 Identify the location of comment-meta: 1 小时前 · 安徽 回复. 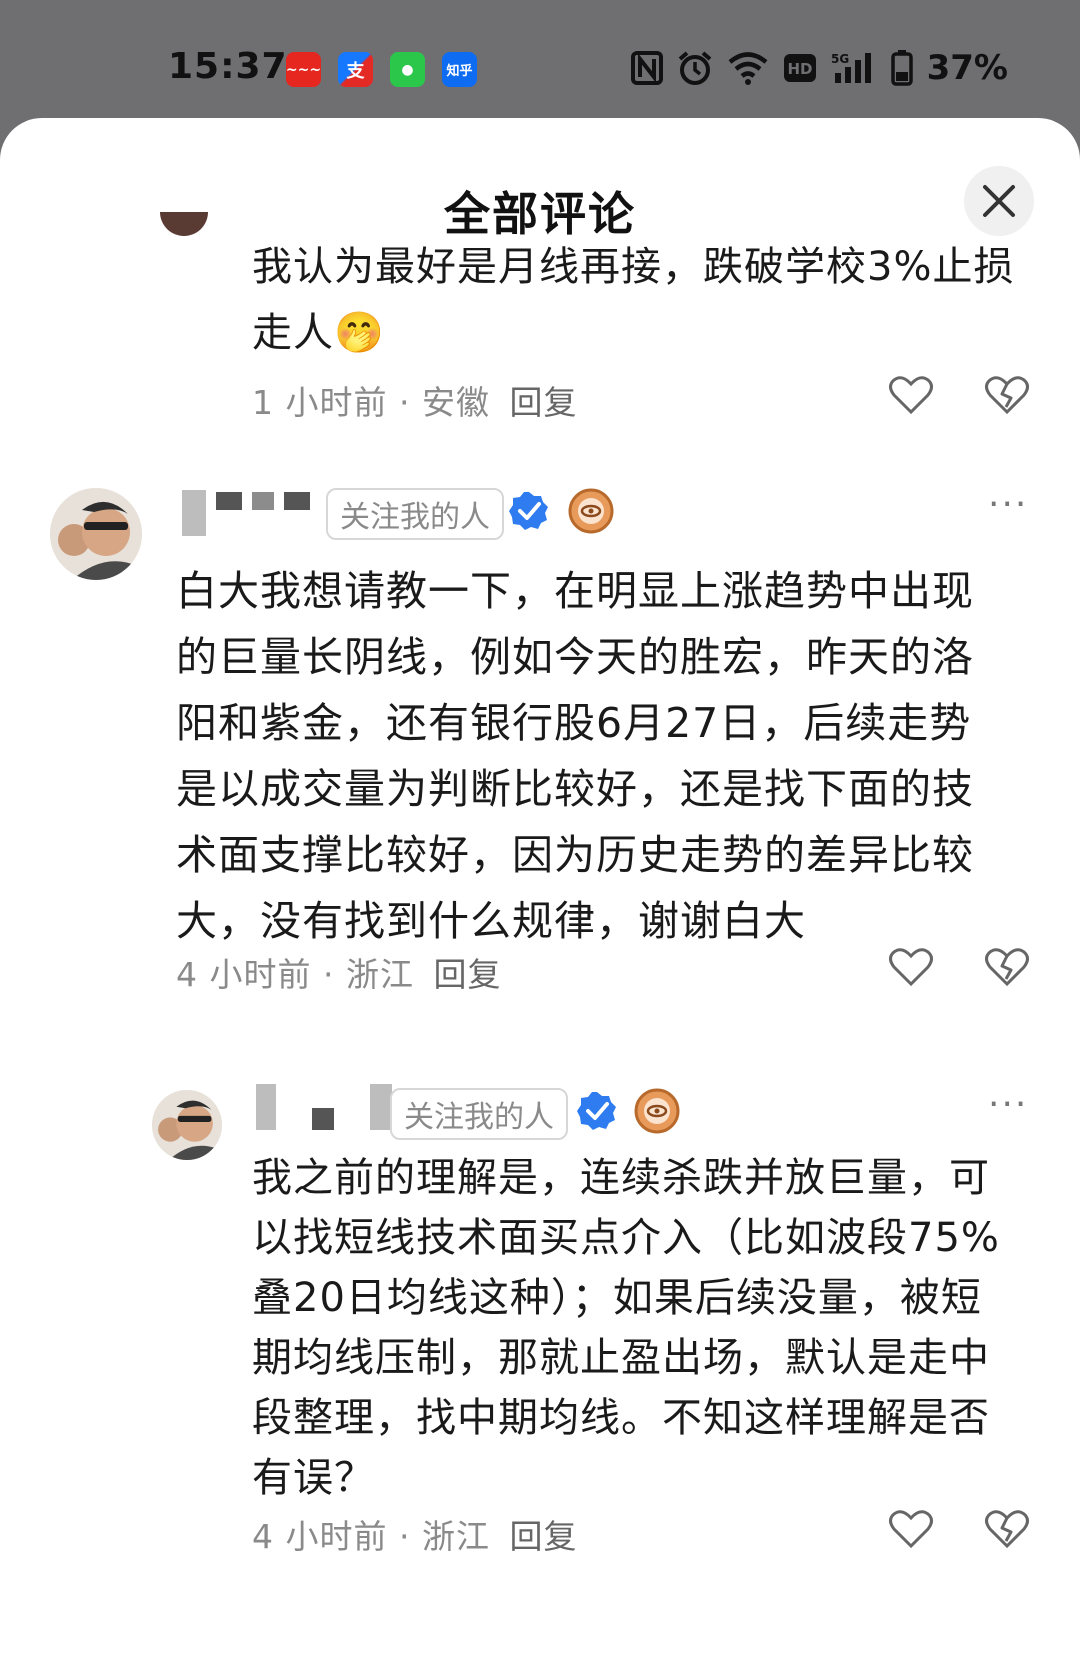
(414, 400).